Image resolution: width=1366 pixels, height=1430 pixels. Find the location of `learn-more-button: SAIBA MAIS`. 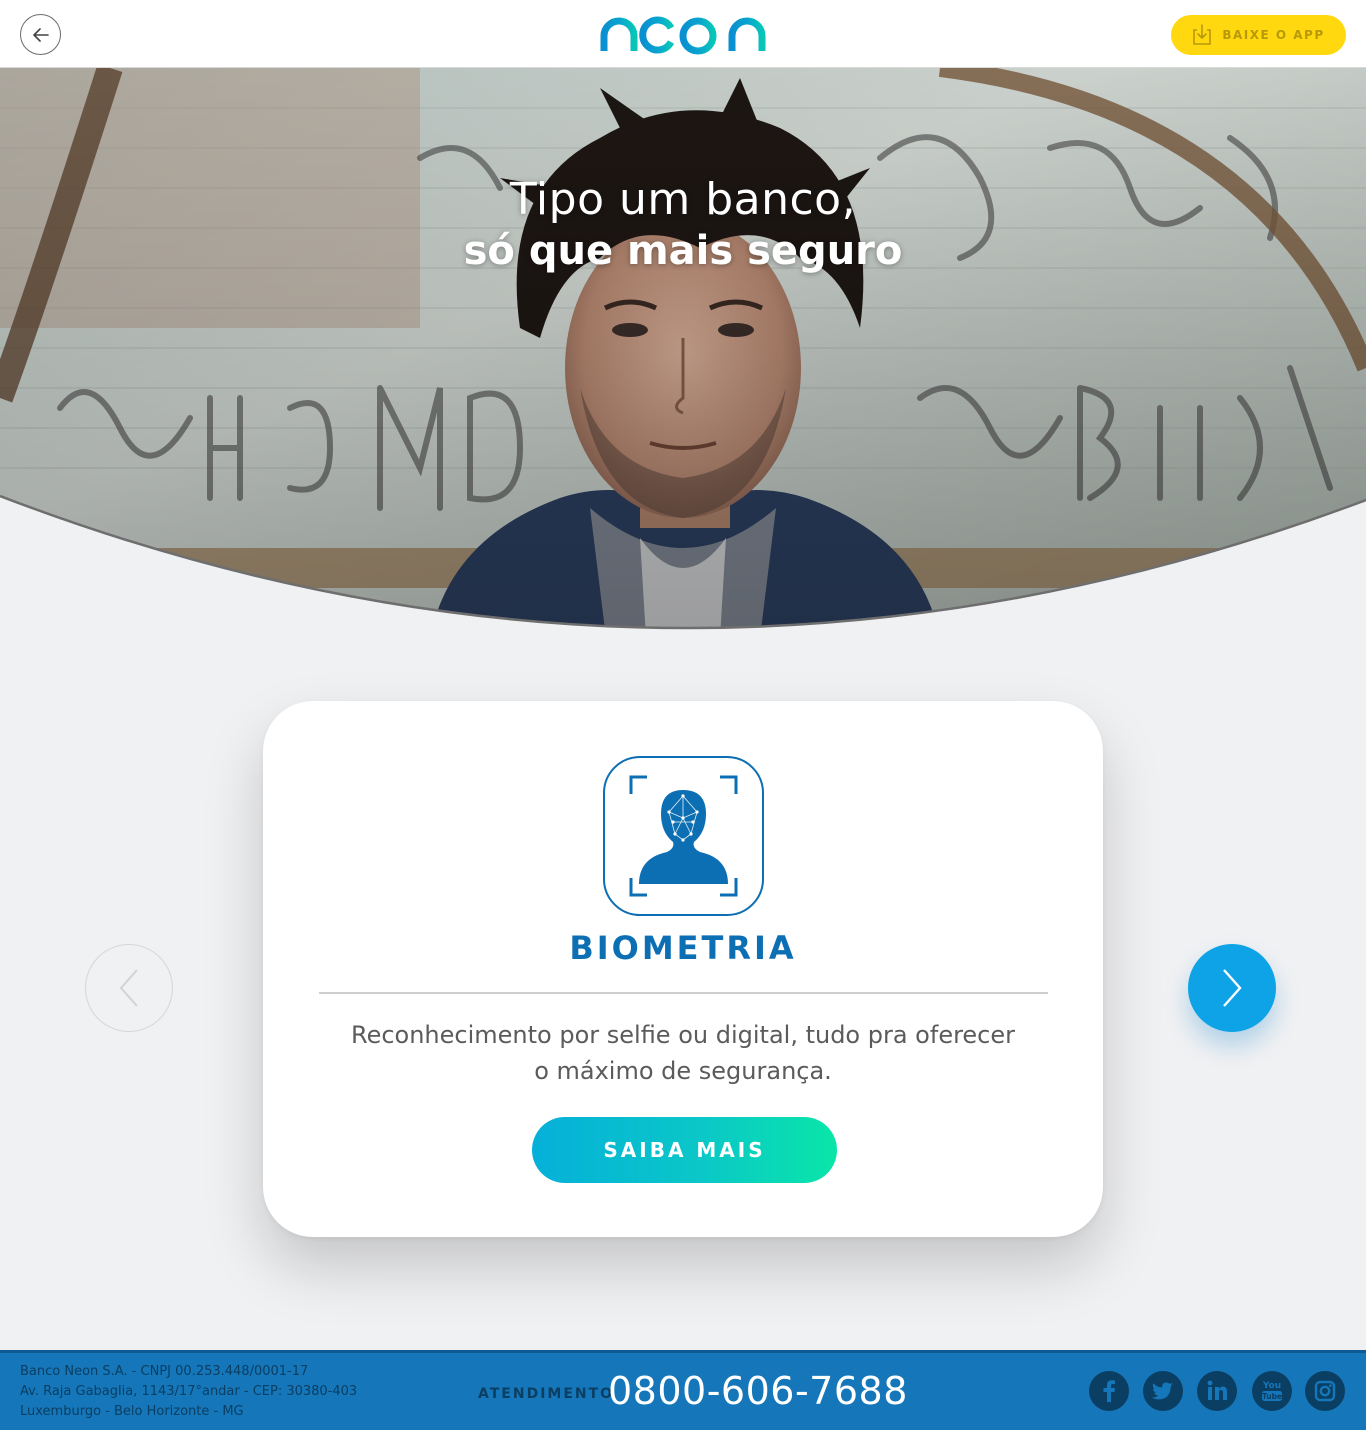

learn-more-button: SAIBA MAIS is located at coordinates (684, 1150).